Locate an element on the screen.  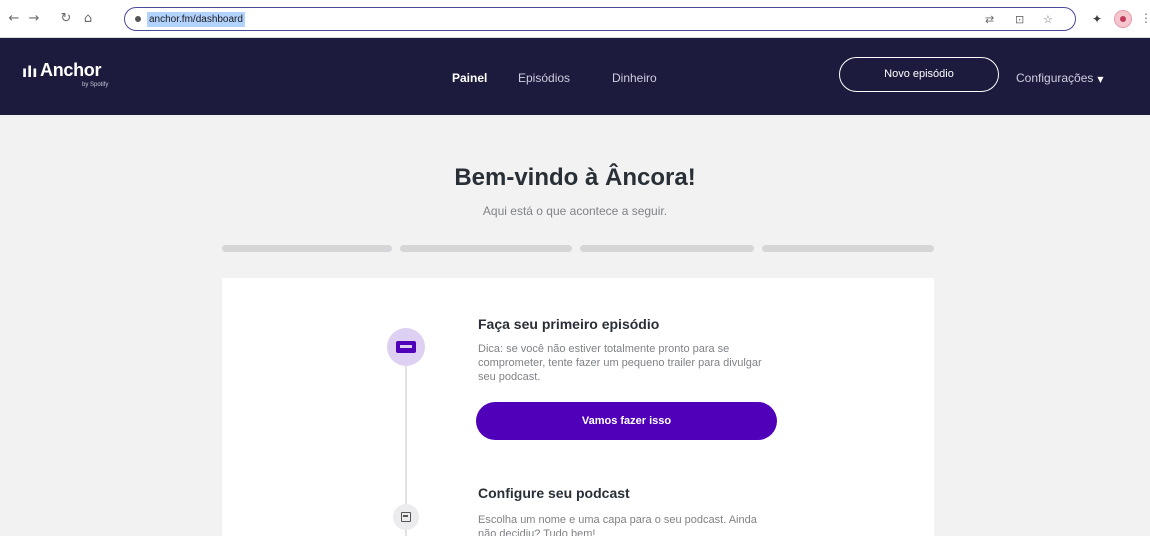
url-text: anchor.fm/dashboard is located at coordinates (196, 19).